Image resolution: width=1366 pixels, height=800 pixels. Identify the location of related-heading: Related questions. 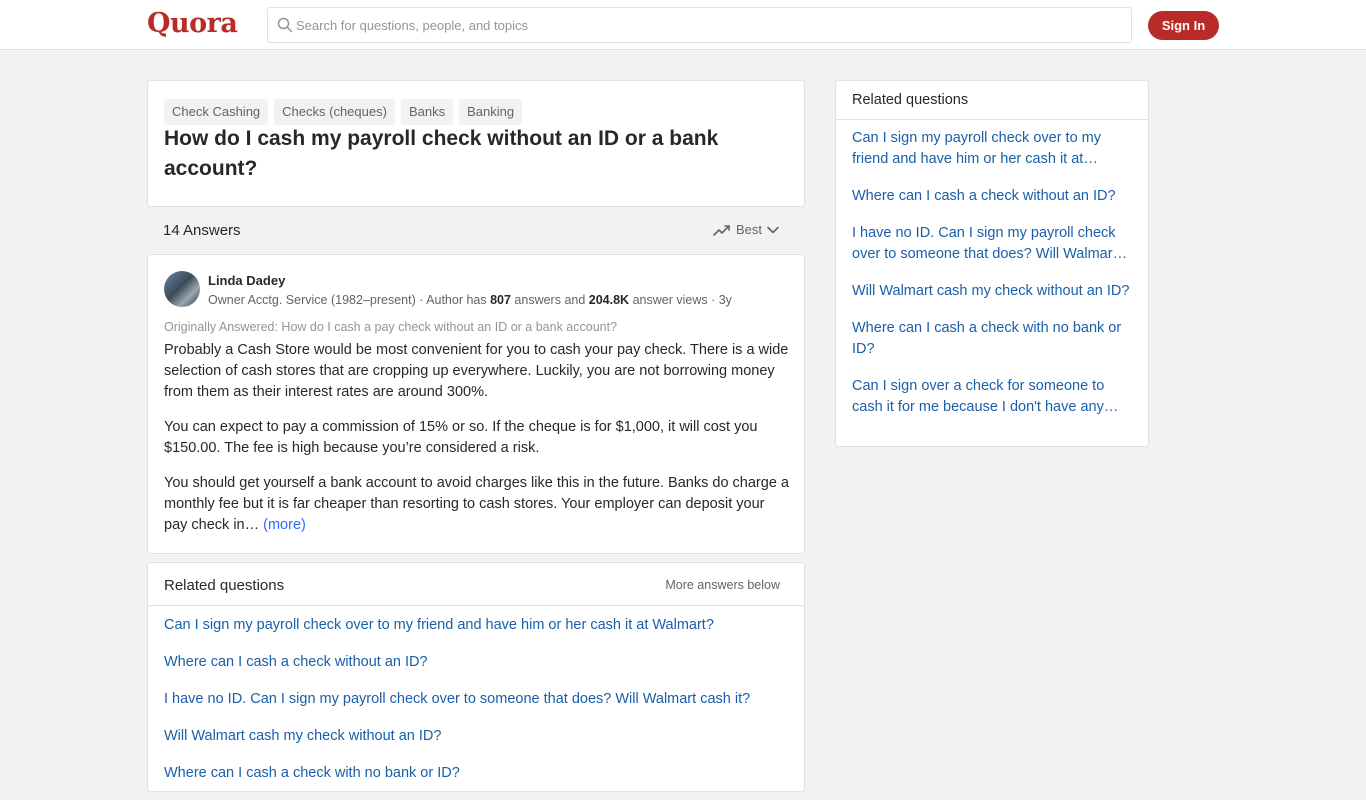
(224, 585).